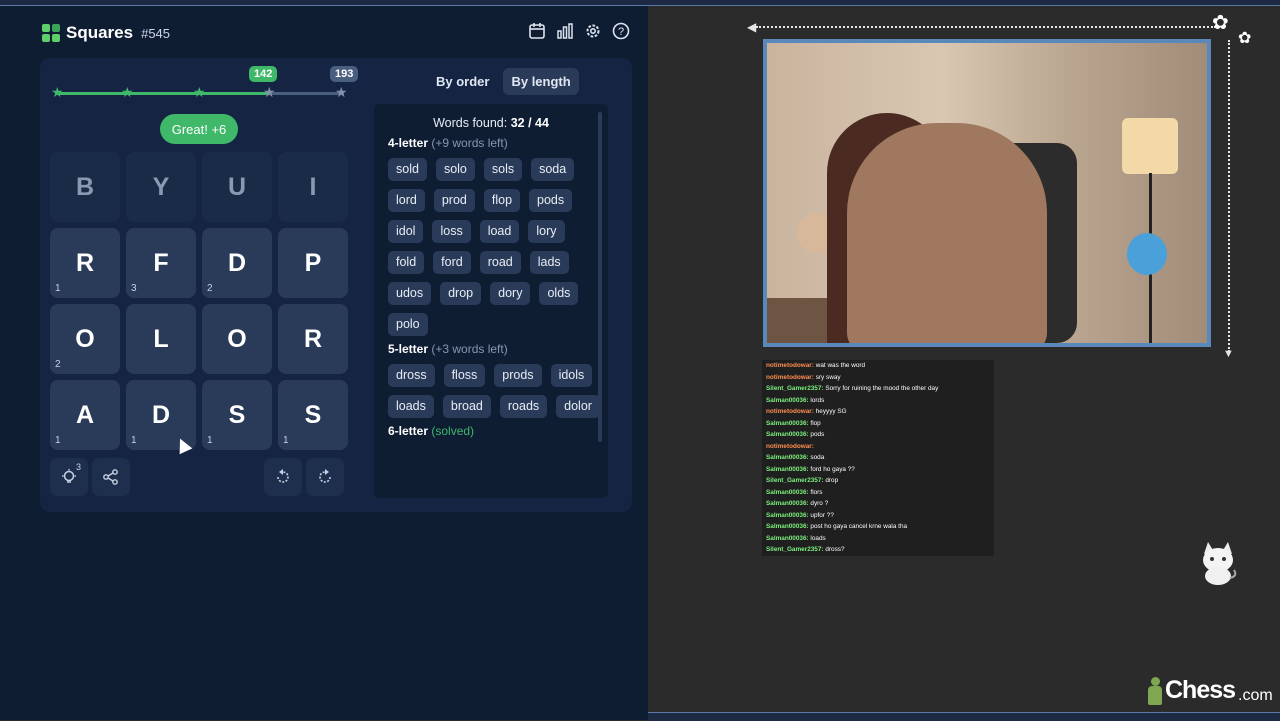  Describe the element at coordinates (161, 263) in the screenshot. I see `letter-tile: F3` at that location.